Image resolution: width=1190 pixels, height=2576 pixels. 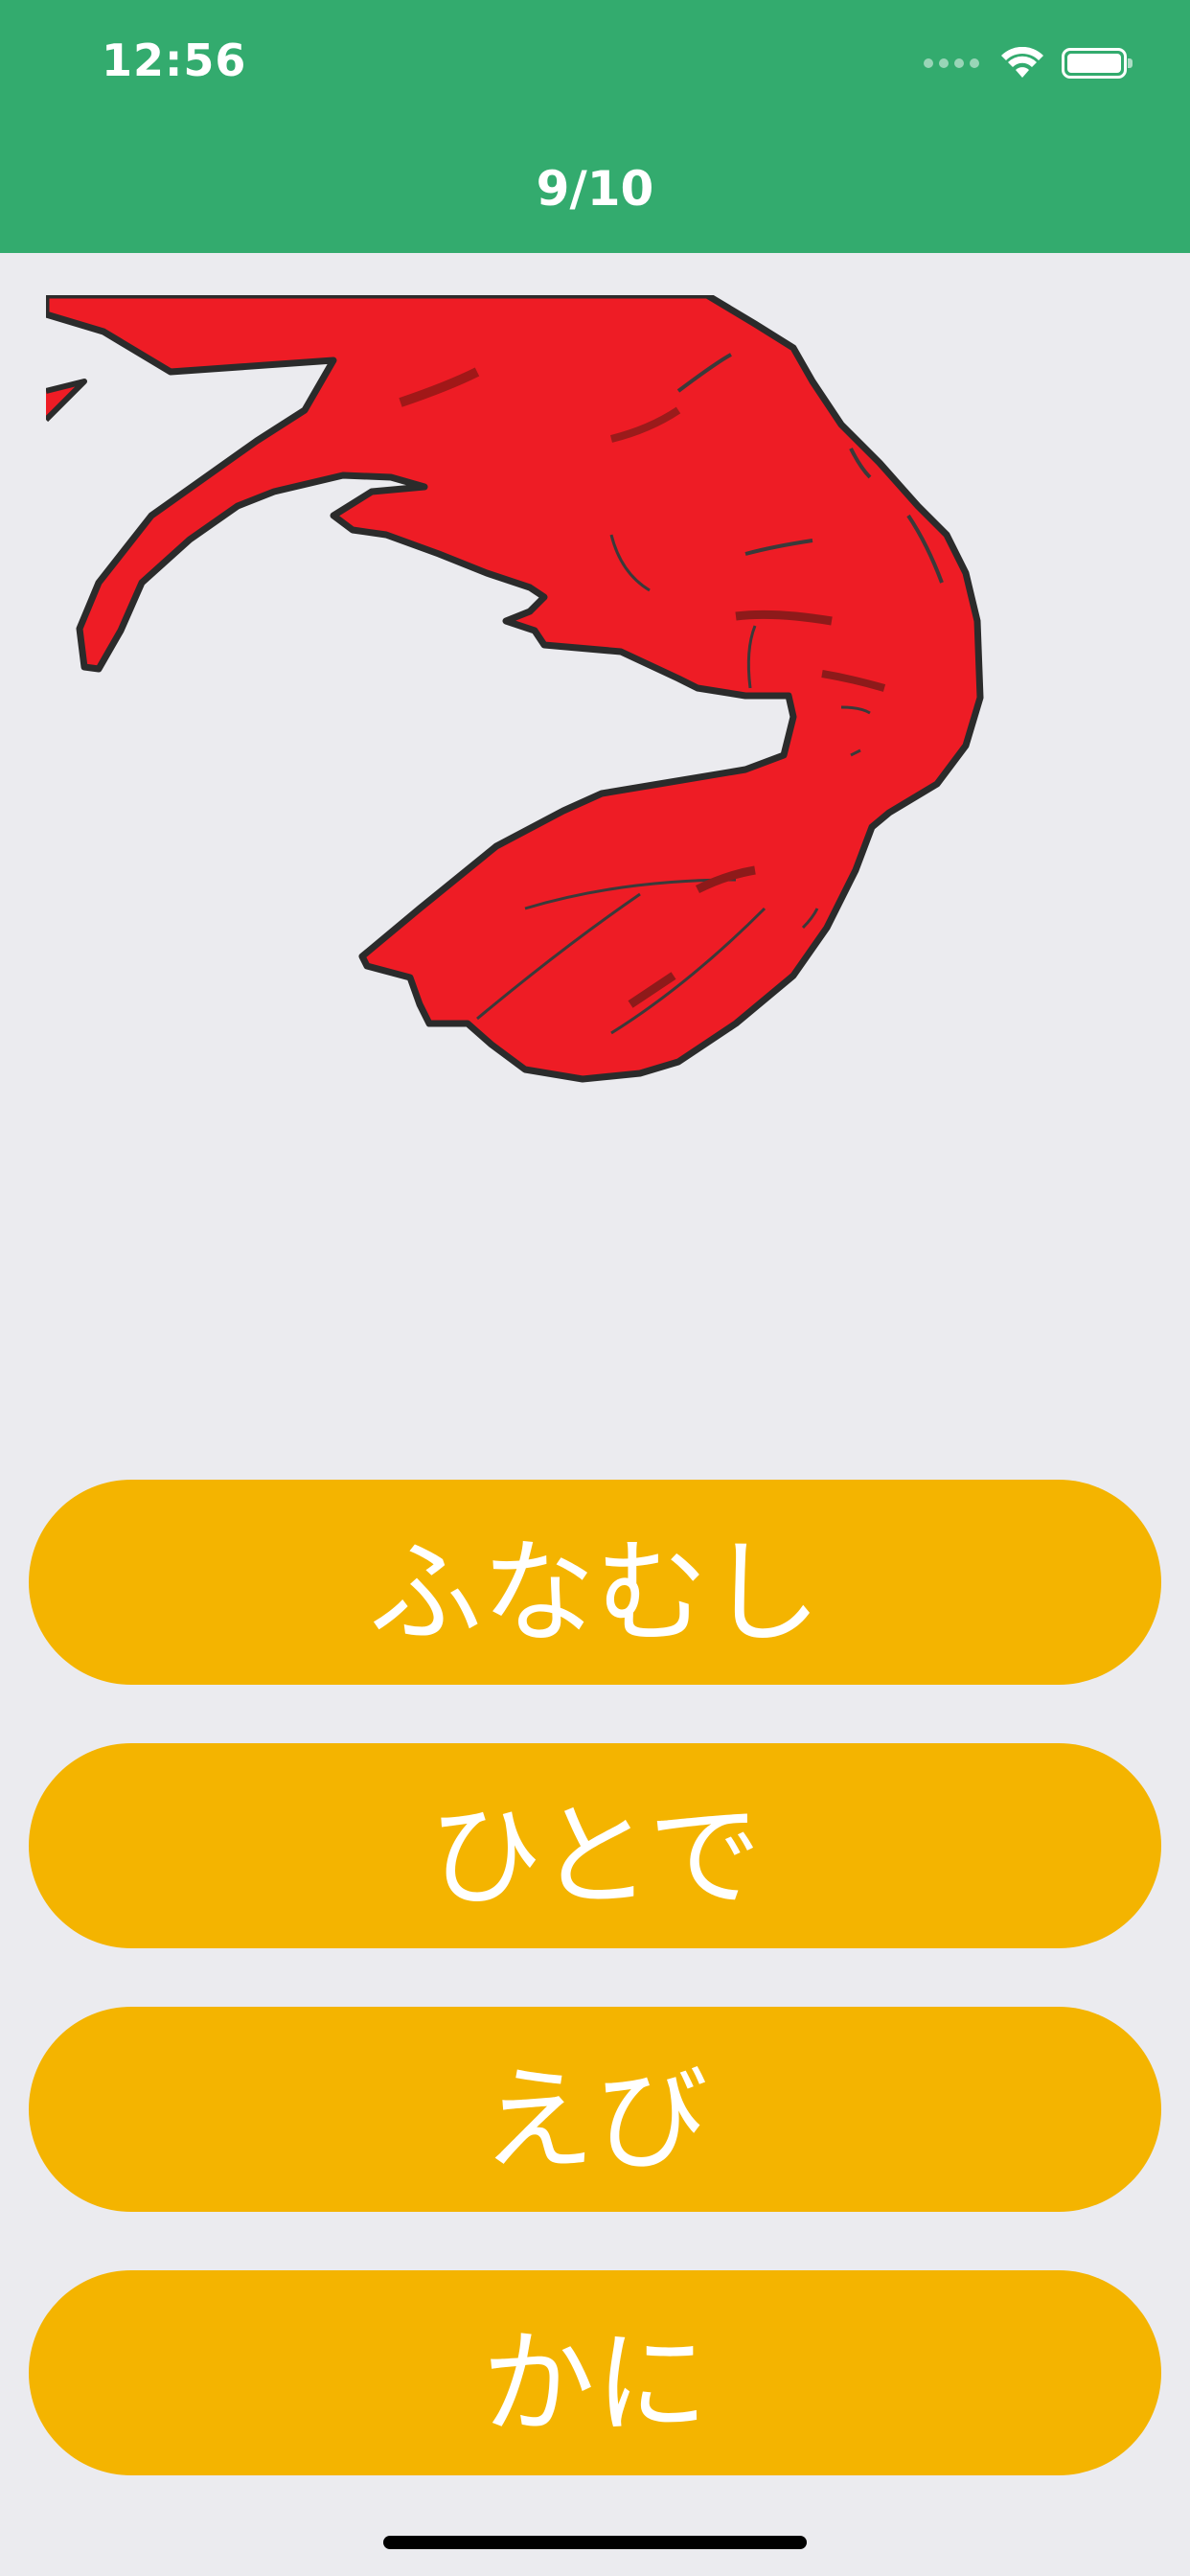 I want to click on battery-icon, so click(x=1098, y=63).